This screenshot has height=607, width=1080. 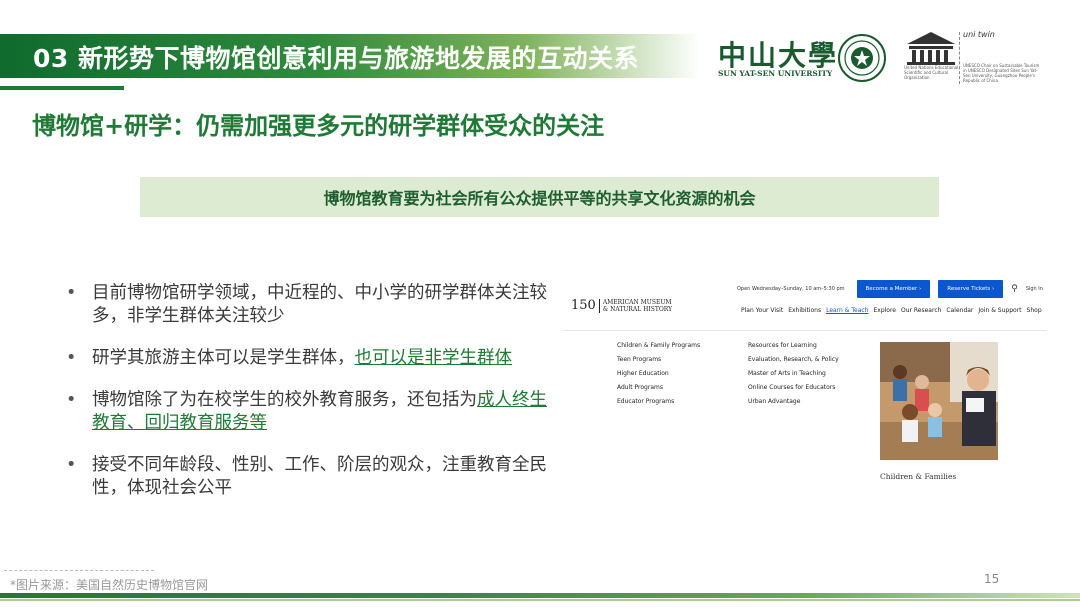 What do you see at coordinates (959, 310) in the screenshot?
I see `nav-calendar: Calendar` at bounding box center [959, 310].